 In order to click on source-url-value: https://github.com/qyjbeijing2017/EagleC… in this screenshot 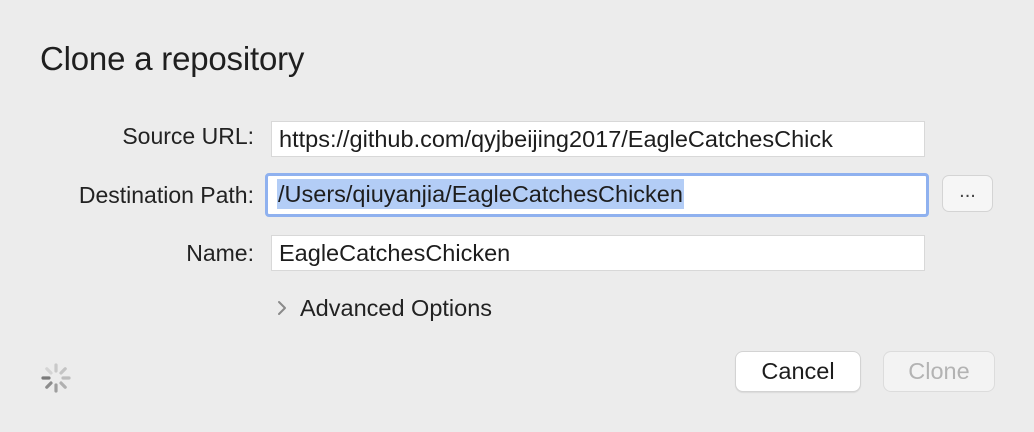, I will do `click(556, 139)`.